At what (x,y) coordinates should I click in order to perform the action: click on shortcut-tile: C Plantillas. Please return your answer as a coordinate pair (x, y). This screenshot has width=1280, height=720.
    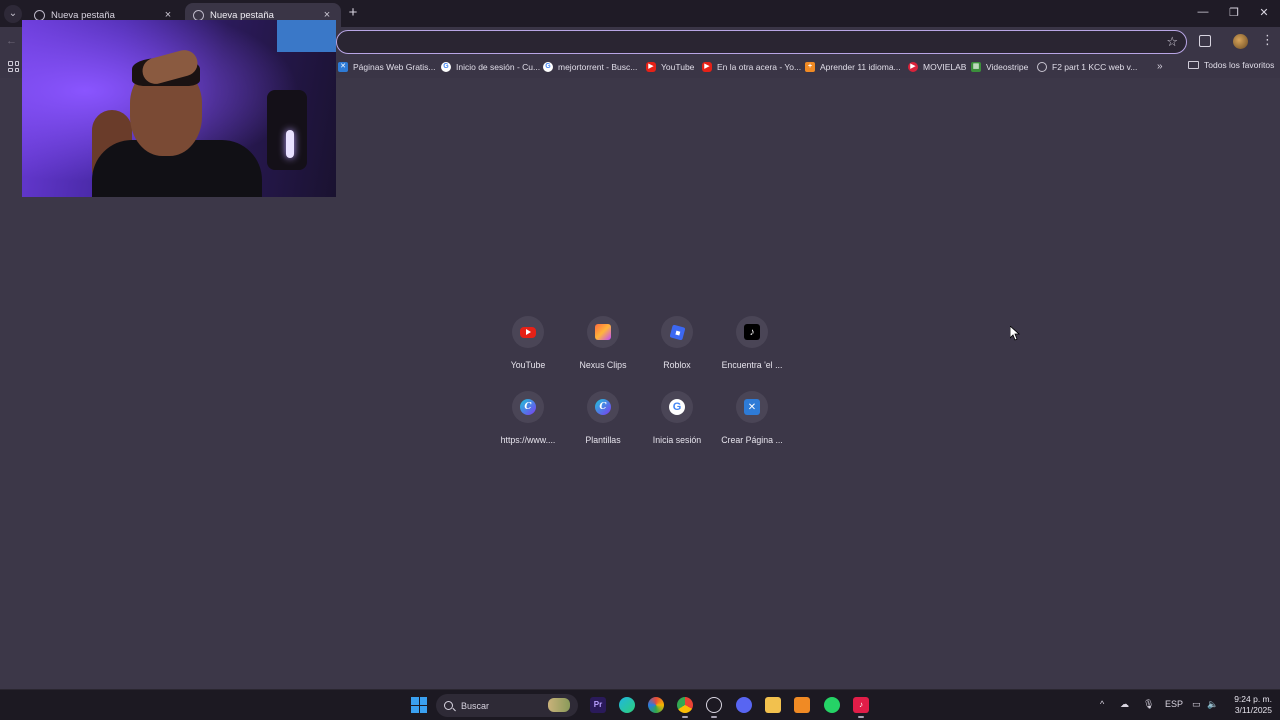
    Looking at the image, I should click on (603, 426).